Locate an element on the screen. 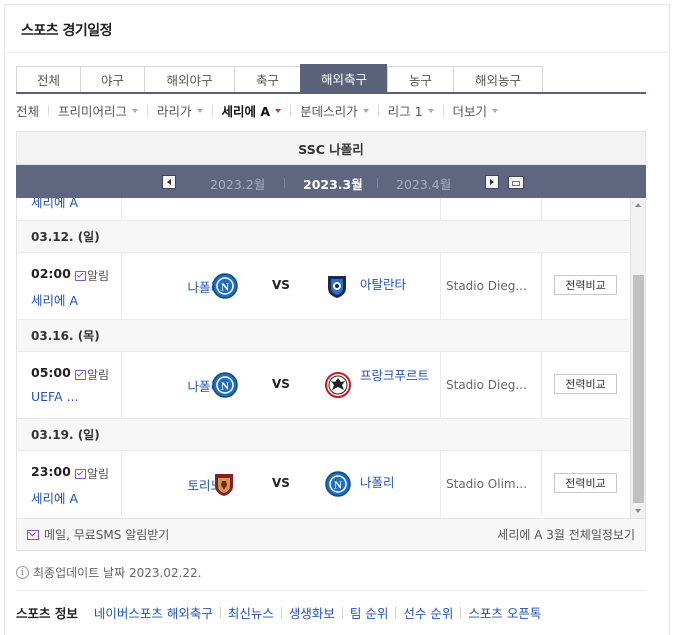 The image size is (673, 635). away-team: 나폴리 is located at coordinates (398, 483).